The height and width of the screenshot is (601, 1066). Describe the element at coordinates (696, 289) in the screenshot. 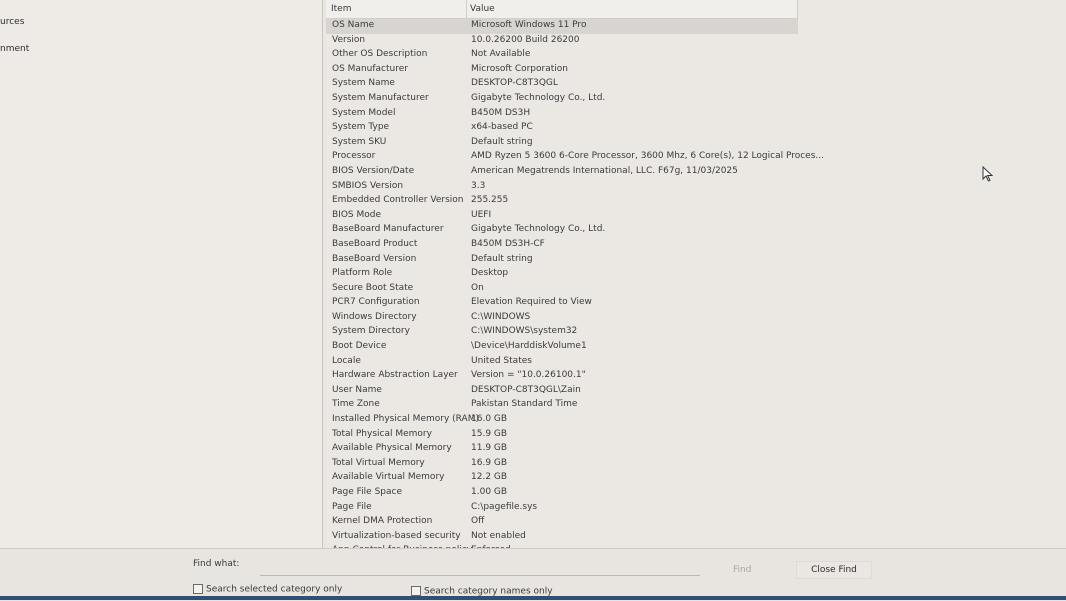

I see `table-row: Secure Boot State On` at that location.